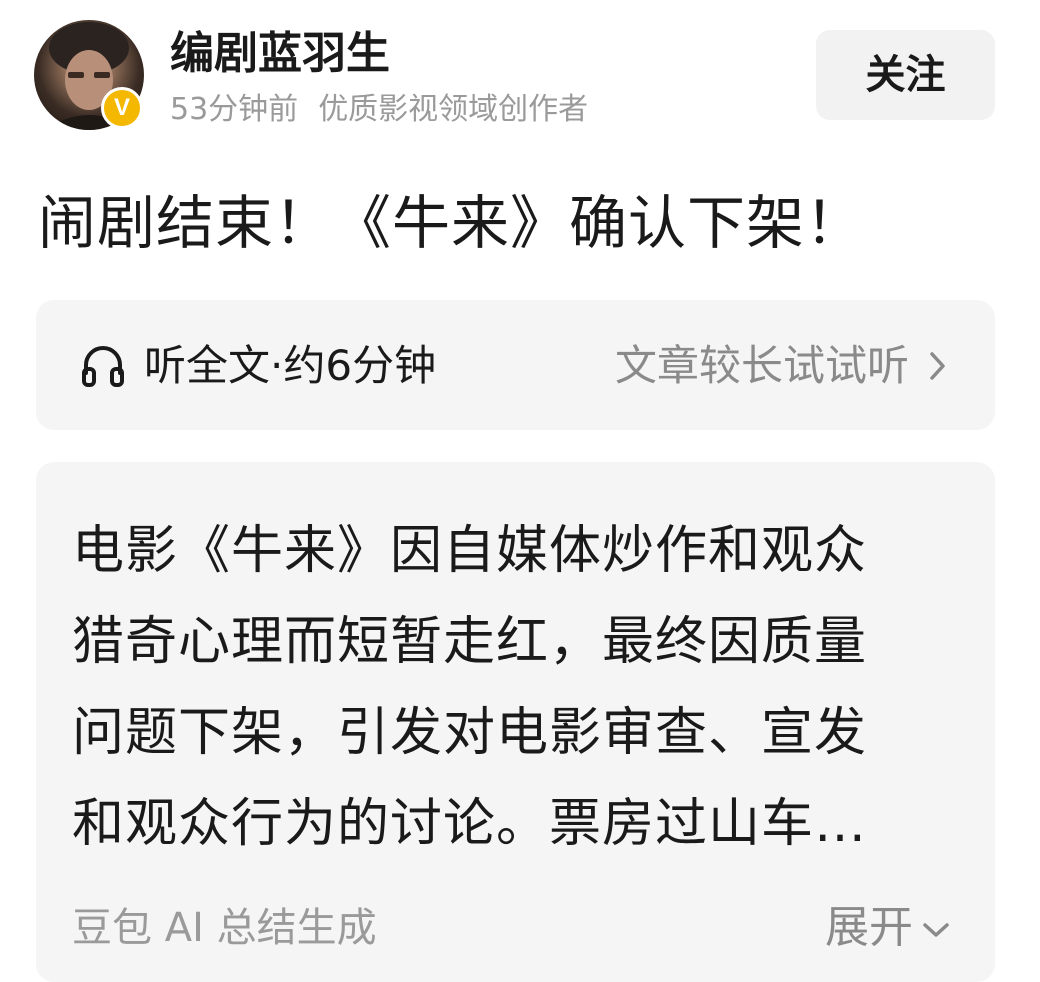 This screenshot has width=1040, height=982. I want to click on author-tag: 优质影视领域创作者, so click(453, 109).